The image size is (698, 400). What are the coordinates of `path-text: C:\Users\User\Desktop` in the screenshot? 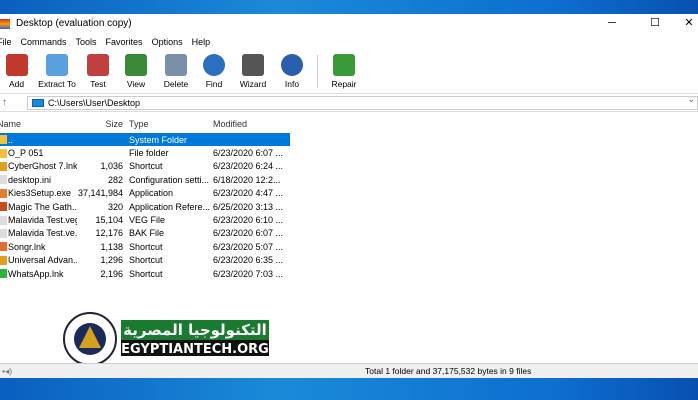 It's located at (94, 103).